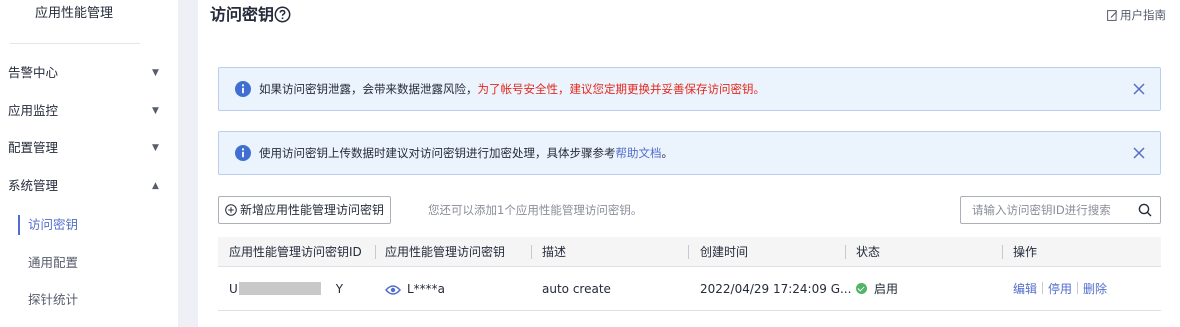 This screenshot has height=327, width=1180. Describe the element at coordinates (535, 210) in the screenshot. I see `quota-hint: 您还可以添加1个应用性能管理访问密钥。` at that location.